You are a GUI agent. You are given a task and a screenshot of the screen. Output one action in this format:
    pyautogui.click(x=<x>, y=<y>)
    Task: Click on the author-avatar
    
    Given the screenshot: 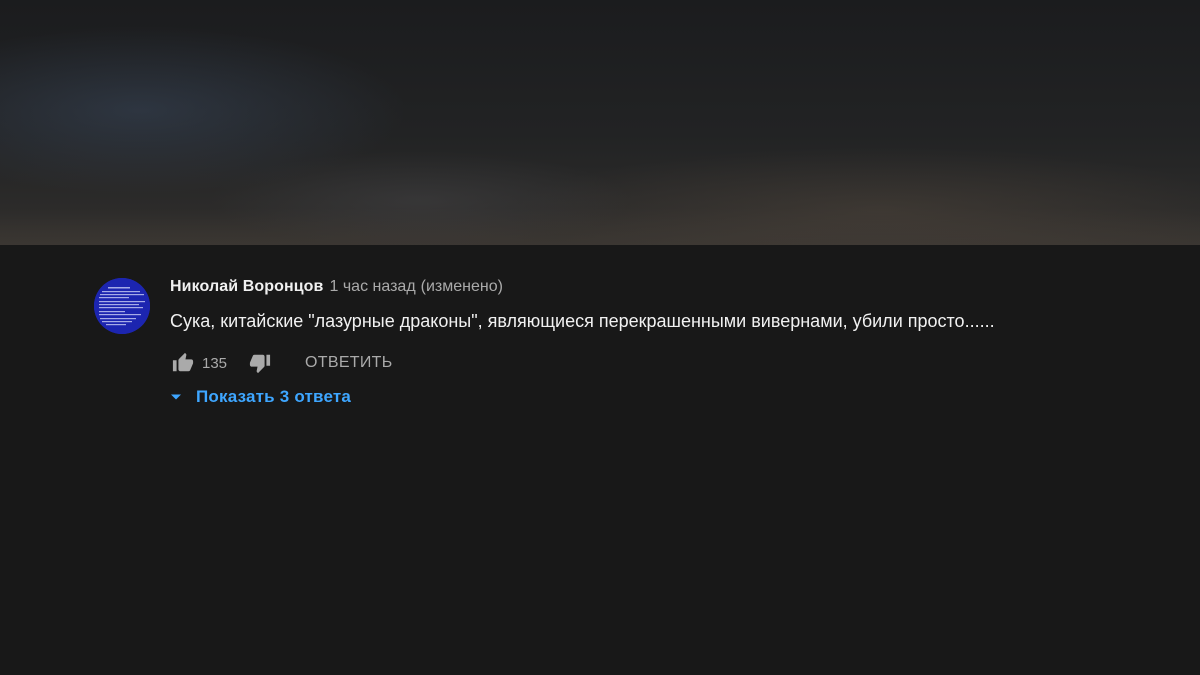 What is the action you would take?
    pyautogui.click(x=122, y=306)
    